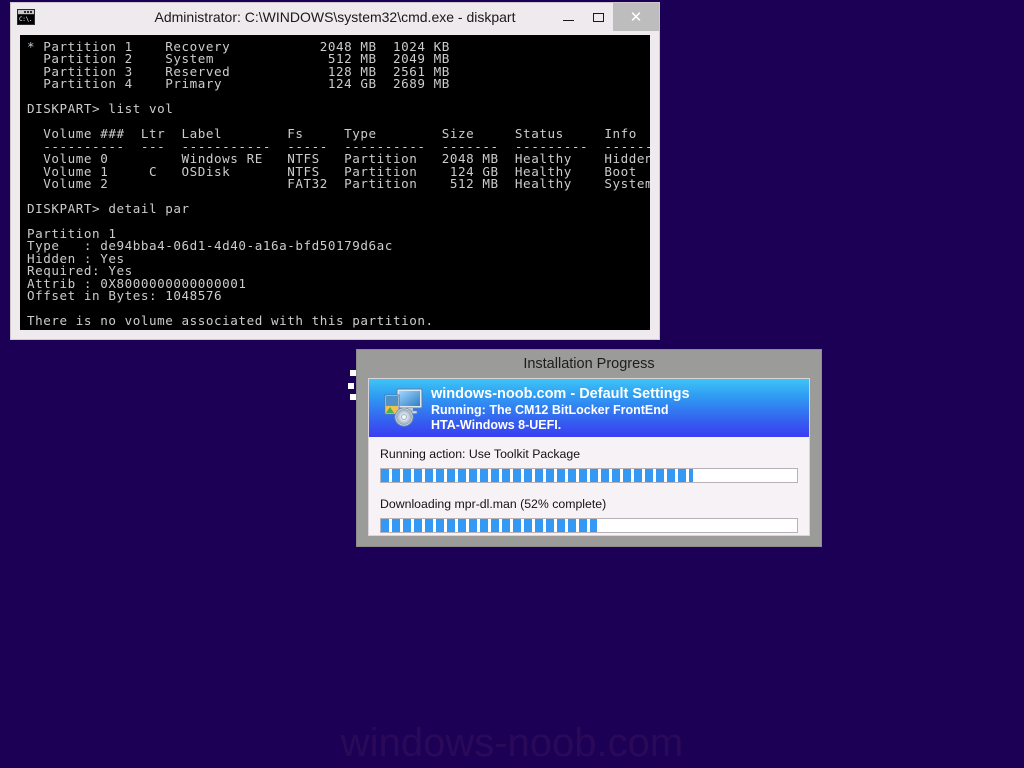  What do you see at coordinates (489, 525) in the screenshot?
I see `progress-bar-download-fill` at bounding box center [489, 525].